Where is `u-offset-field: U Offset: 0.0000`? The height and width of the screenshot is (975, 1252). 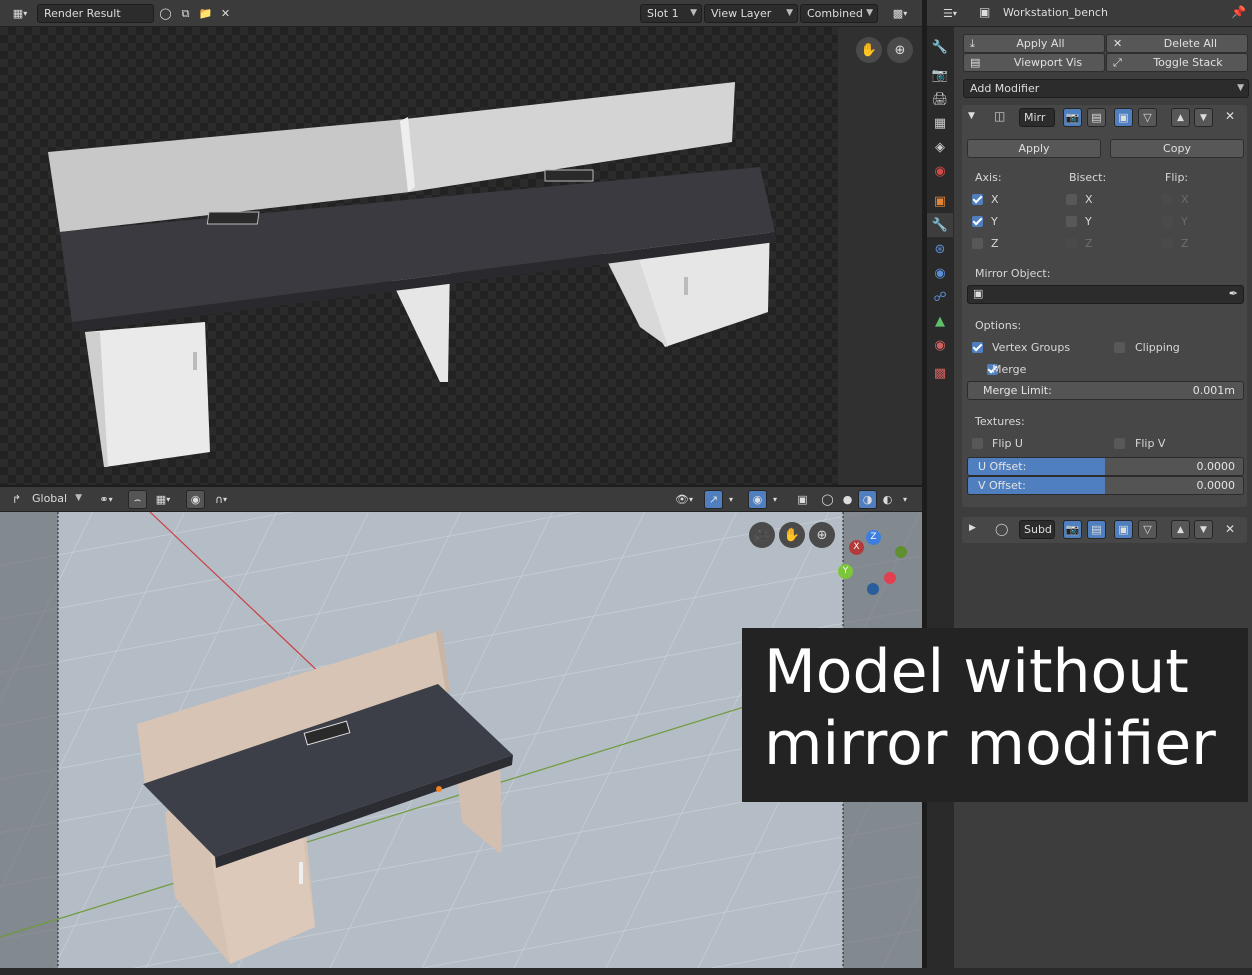
u-offset-field: U Offset: 0.0000 is located at coordinates (1105, 466).